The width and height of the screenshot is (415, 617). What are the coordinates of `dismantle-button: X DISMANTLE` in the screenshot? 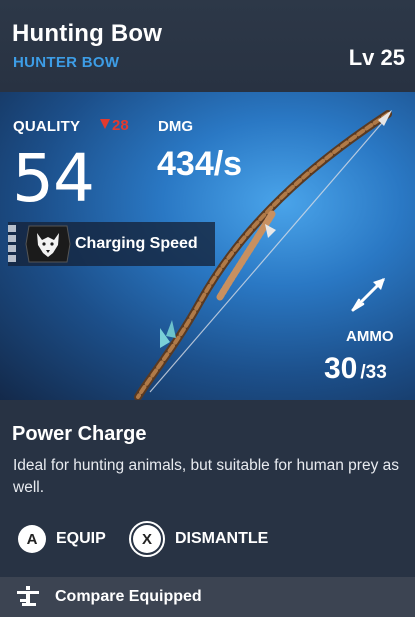 It's located at (199, 539).